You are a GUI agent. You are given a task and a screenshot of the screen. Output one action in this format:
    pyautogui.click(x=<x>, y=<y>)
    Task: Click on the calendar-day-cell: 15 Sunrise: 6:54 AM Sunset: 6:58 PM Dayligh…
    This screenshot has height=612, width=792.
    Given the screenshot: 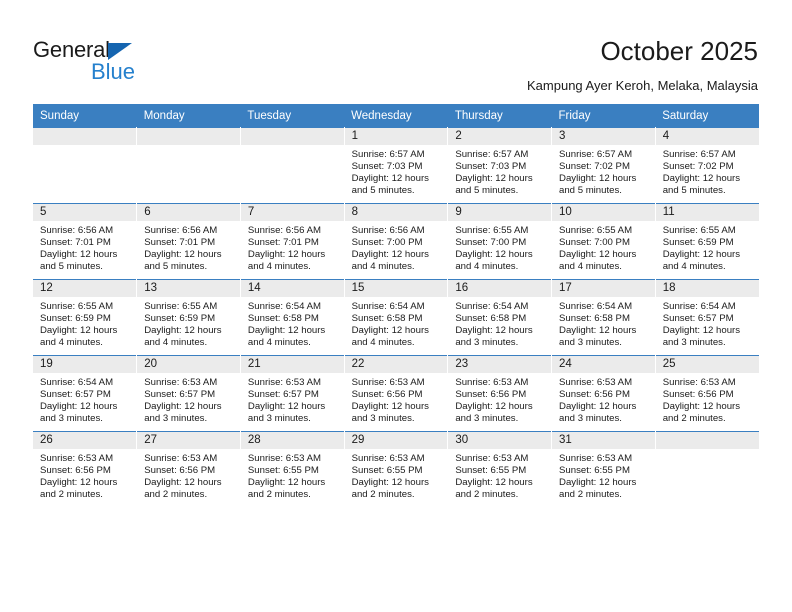 What is the action you would take?
    pyautogui.click(x=396, y=317)
    